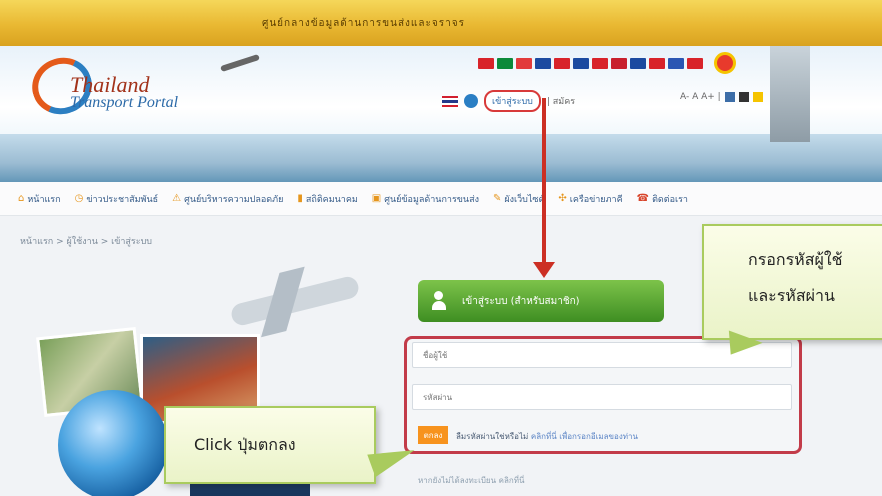 This screenshot has height=496, width=882. I want to click on header-skyline-image, so click(441, 158).